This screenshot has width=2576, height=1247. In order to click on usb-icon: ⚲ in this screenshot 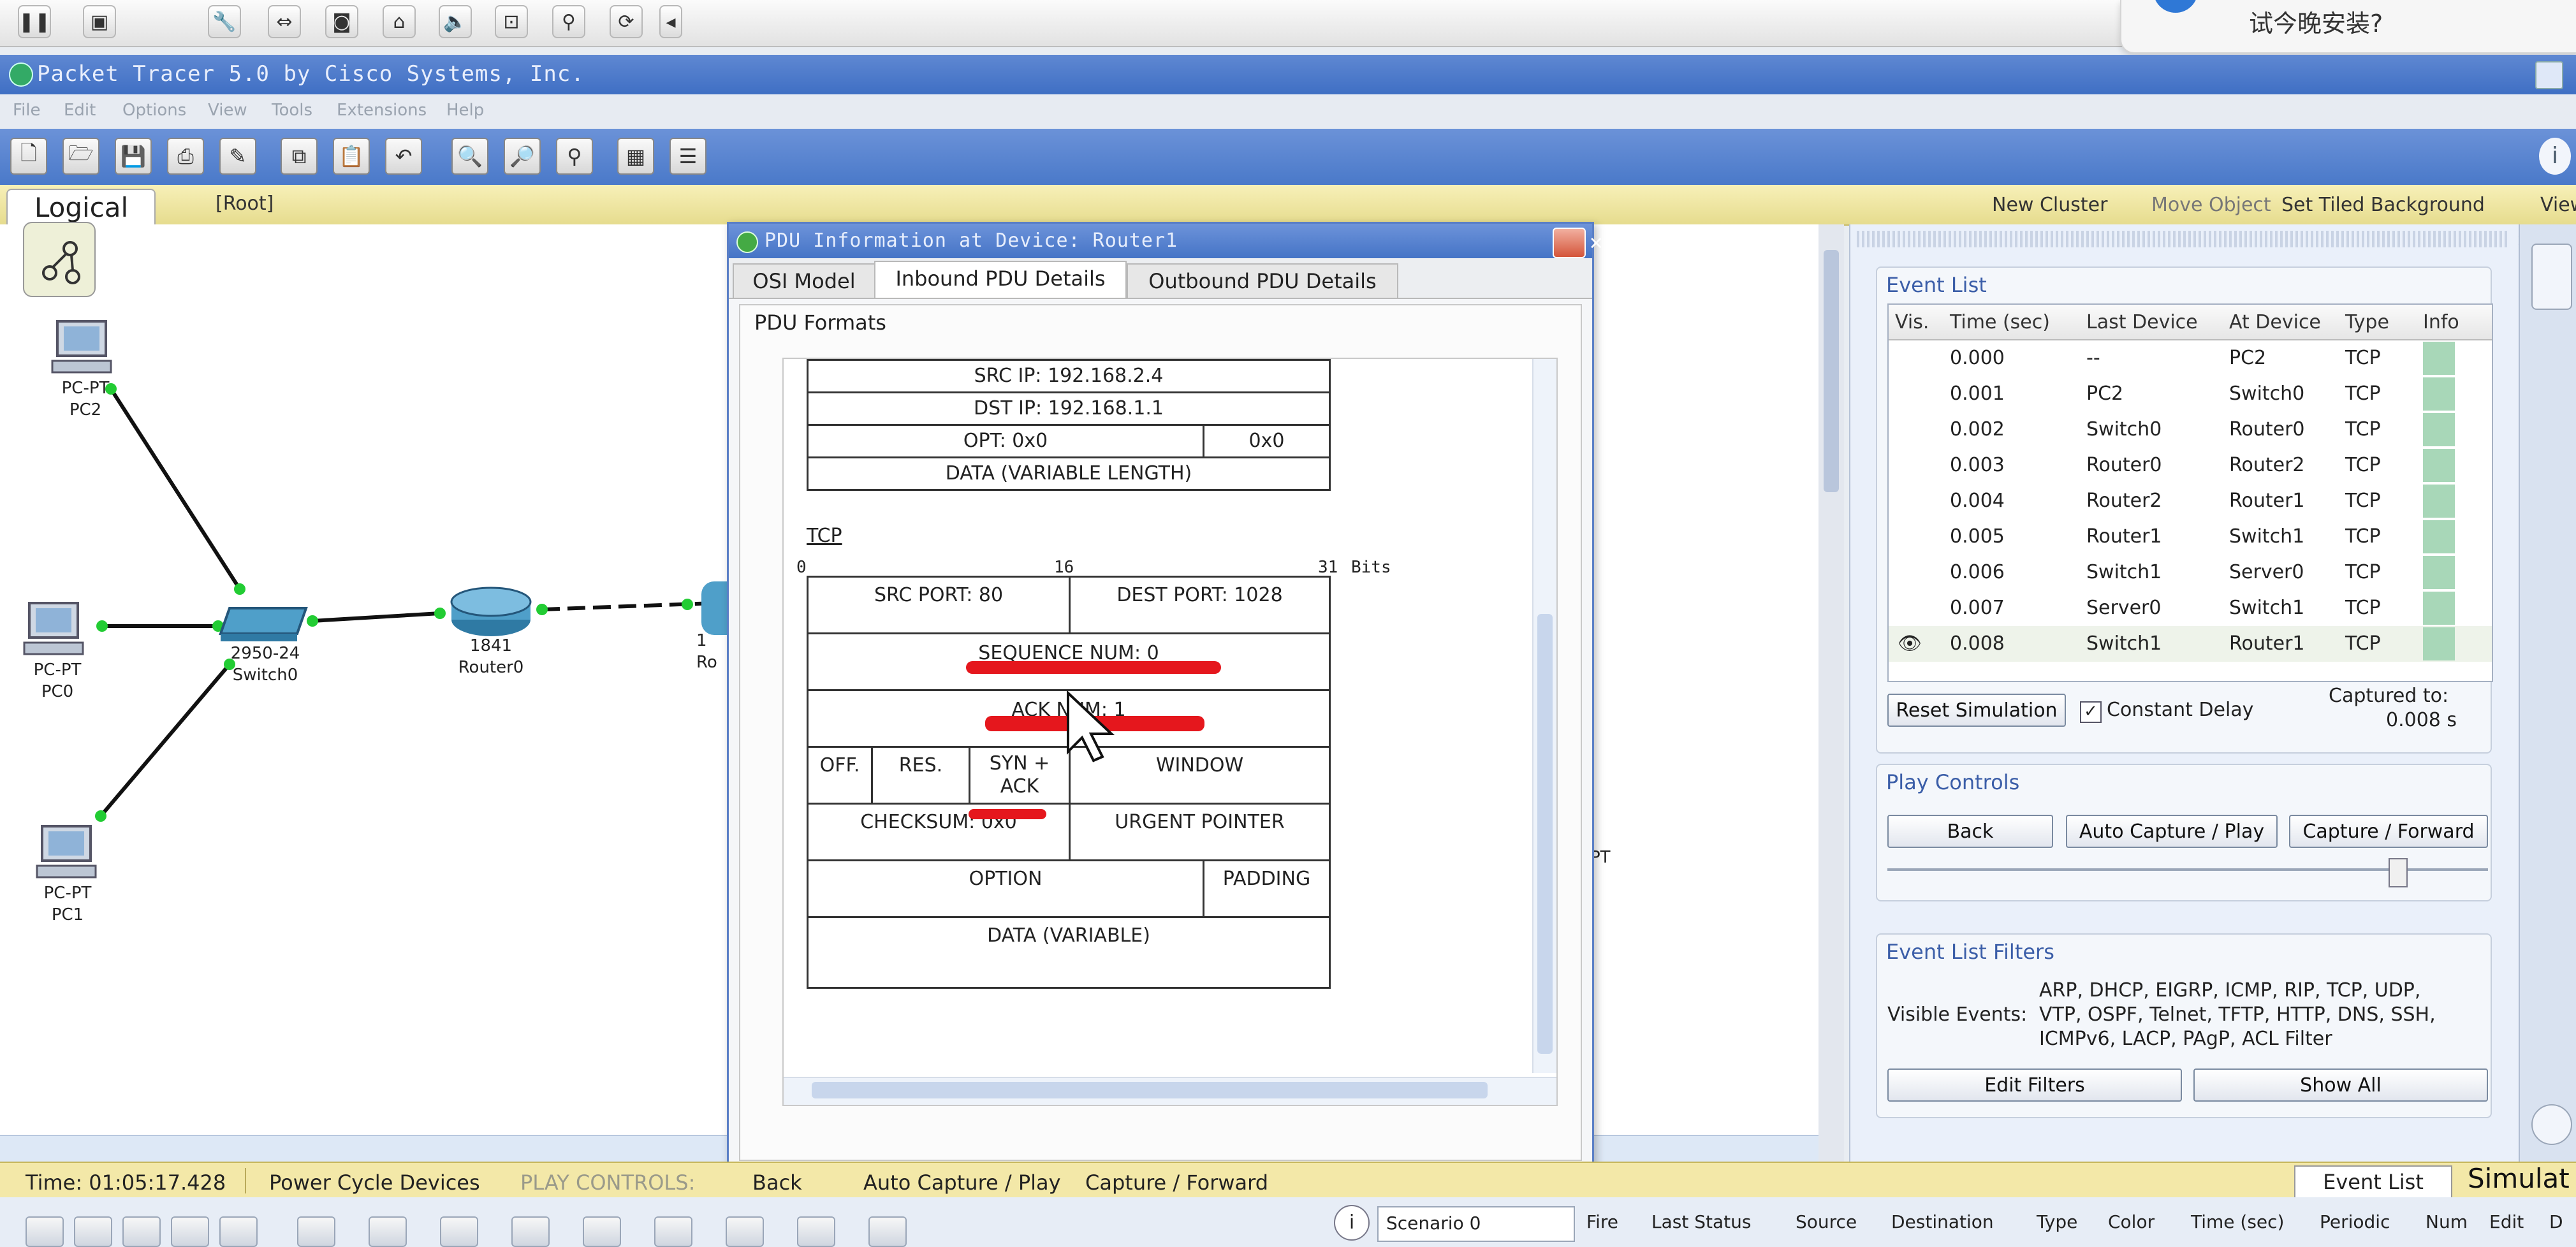, I will do `click(568, 21)`.